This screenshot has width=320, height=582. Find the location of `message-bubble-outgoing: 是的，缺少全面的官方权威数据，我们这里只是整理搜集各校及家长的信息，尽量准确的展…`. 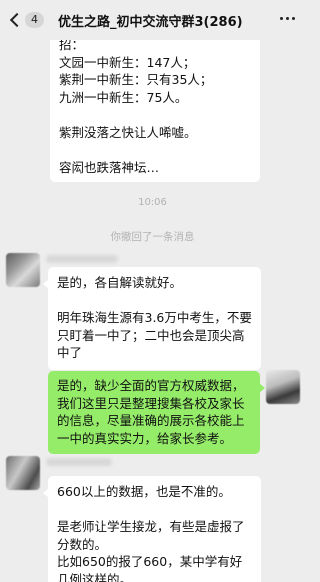

message-bubble-outgoing: 是的，缺少全面的官方权威数据，我们这里只是整理搜集各校及家长的信息，尽量准确的展… is located at coordinates (156, 412).